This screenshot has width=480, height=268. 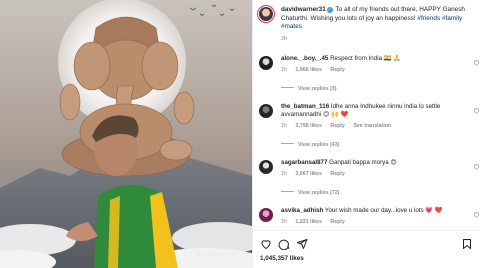 I want to click on photo-watermark-tag: @umarlearnedit, so click(x=216, y=255).